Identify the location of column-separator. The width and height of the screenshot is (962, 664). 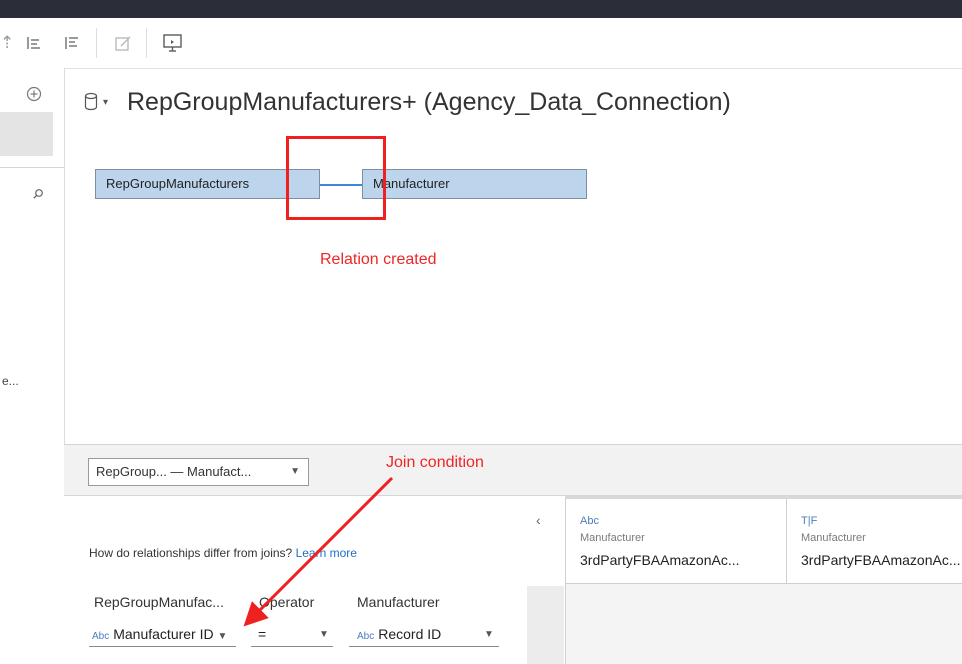
(786, 541).